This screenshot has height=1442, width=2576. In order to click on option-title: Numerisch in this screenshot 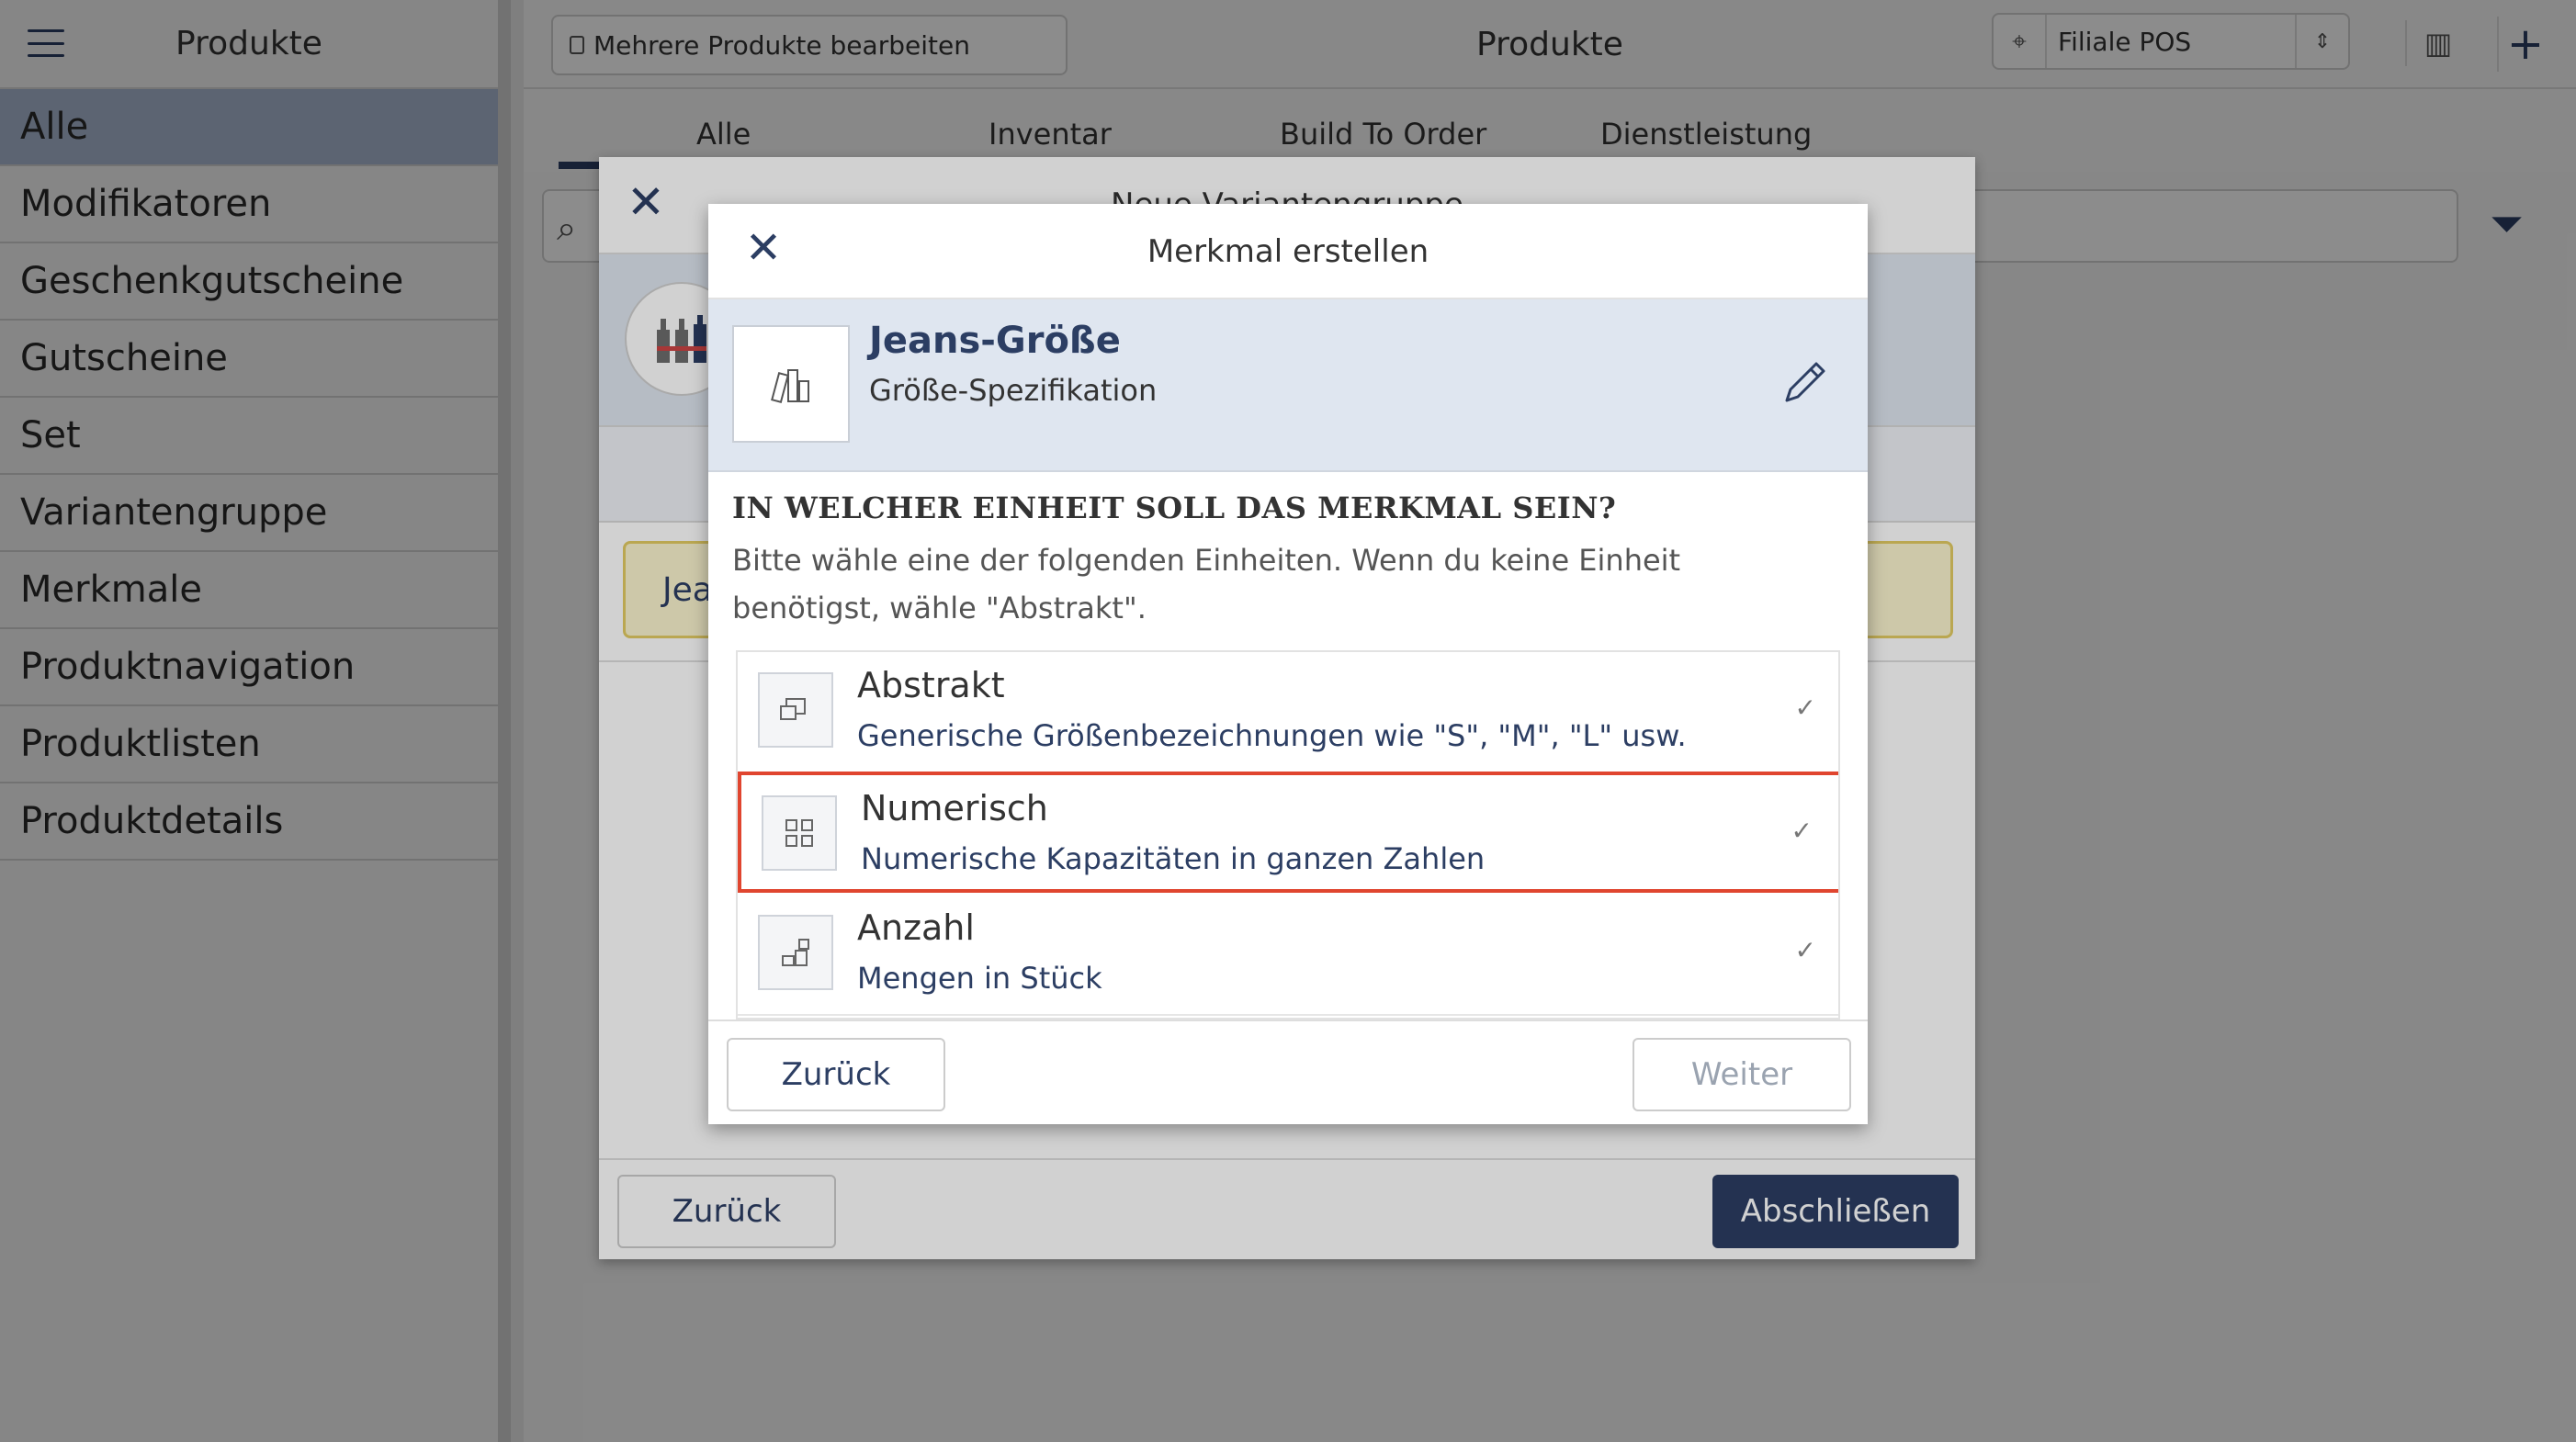, I will do `click(955, 808)`.